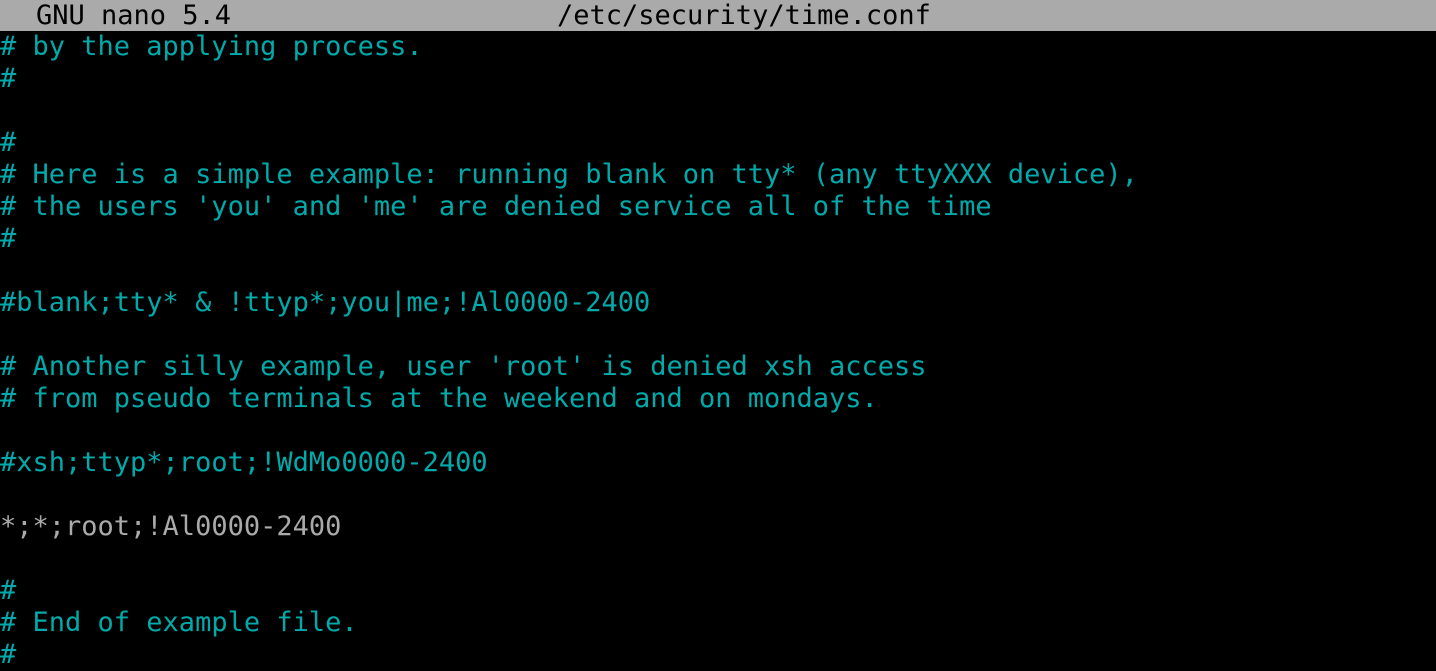 Image resolution: width=1436 pixels, height=671 pixels. What do you see at coordinates (718, 47) in the screenshot?
I see `editor-line: # by the applying process.` at bounding box center [718, 47].